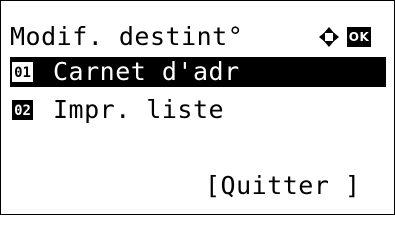 Image resolution: width=395 pixels, height=240 pixels. I want to click on menu-item-label: Carnet d'adr, so click(146, 71).